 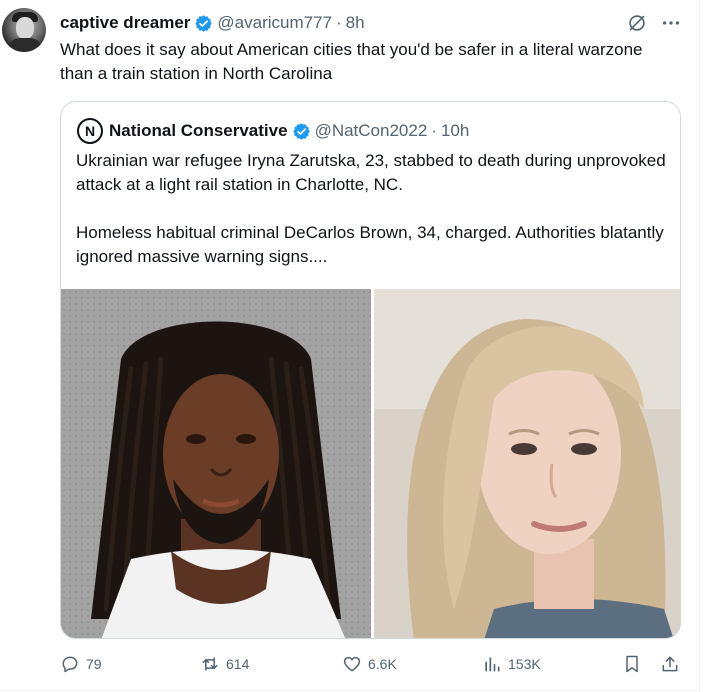 I want to click on repost-button: 614, so click(x=224, y=664).